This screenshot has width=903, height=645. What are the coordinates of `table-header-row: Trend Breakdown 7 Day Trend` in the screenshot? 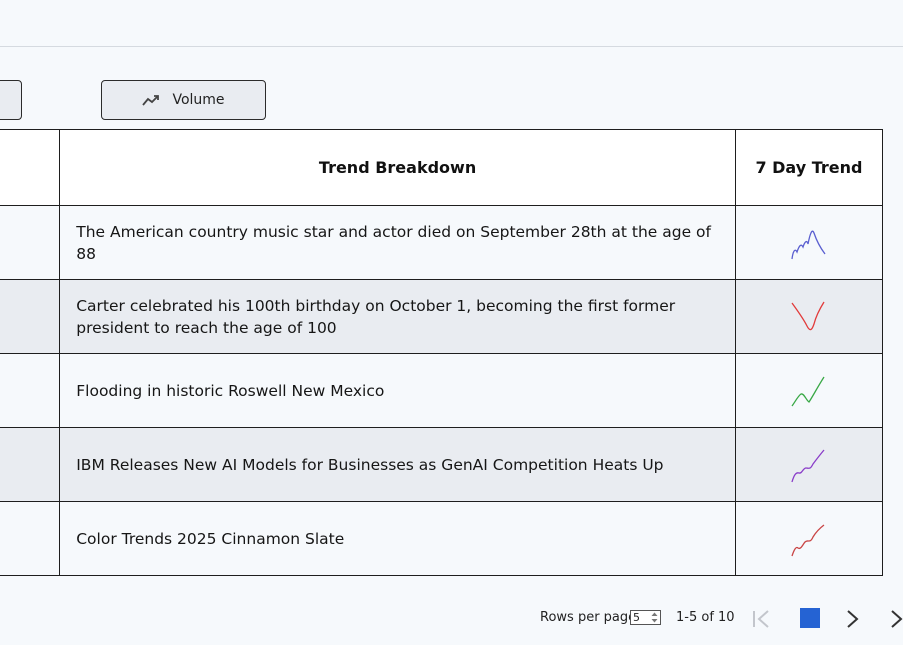 It's located at (442, 167).